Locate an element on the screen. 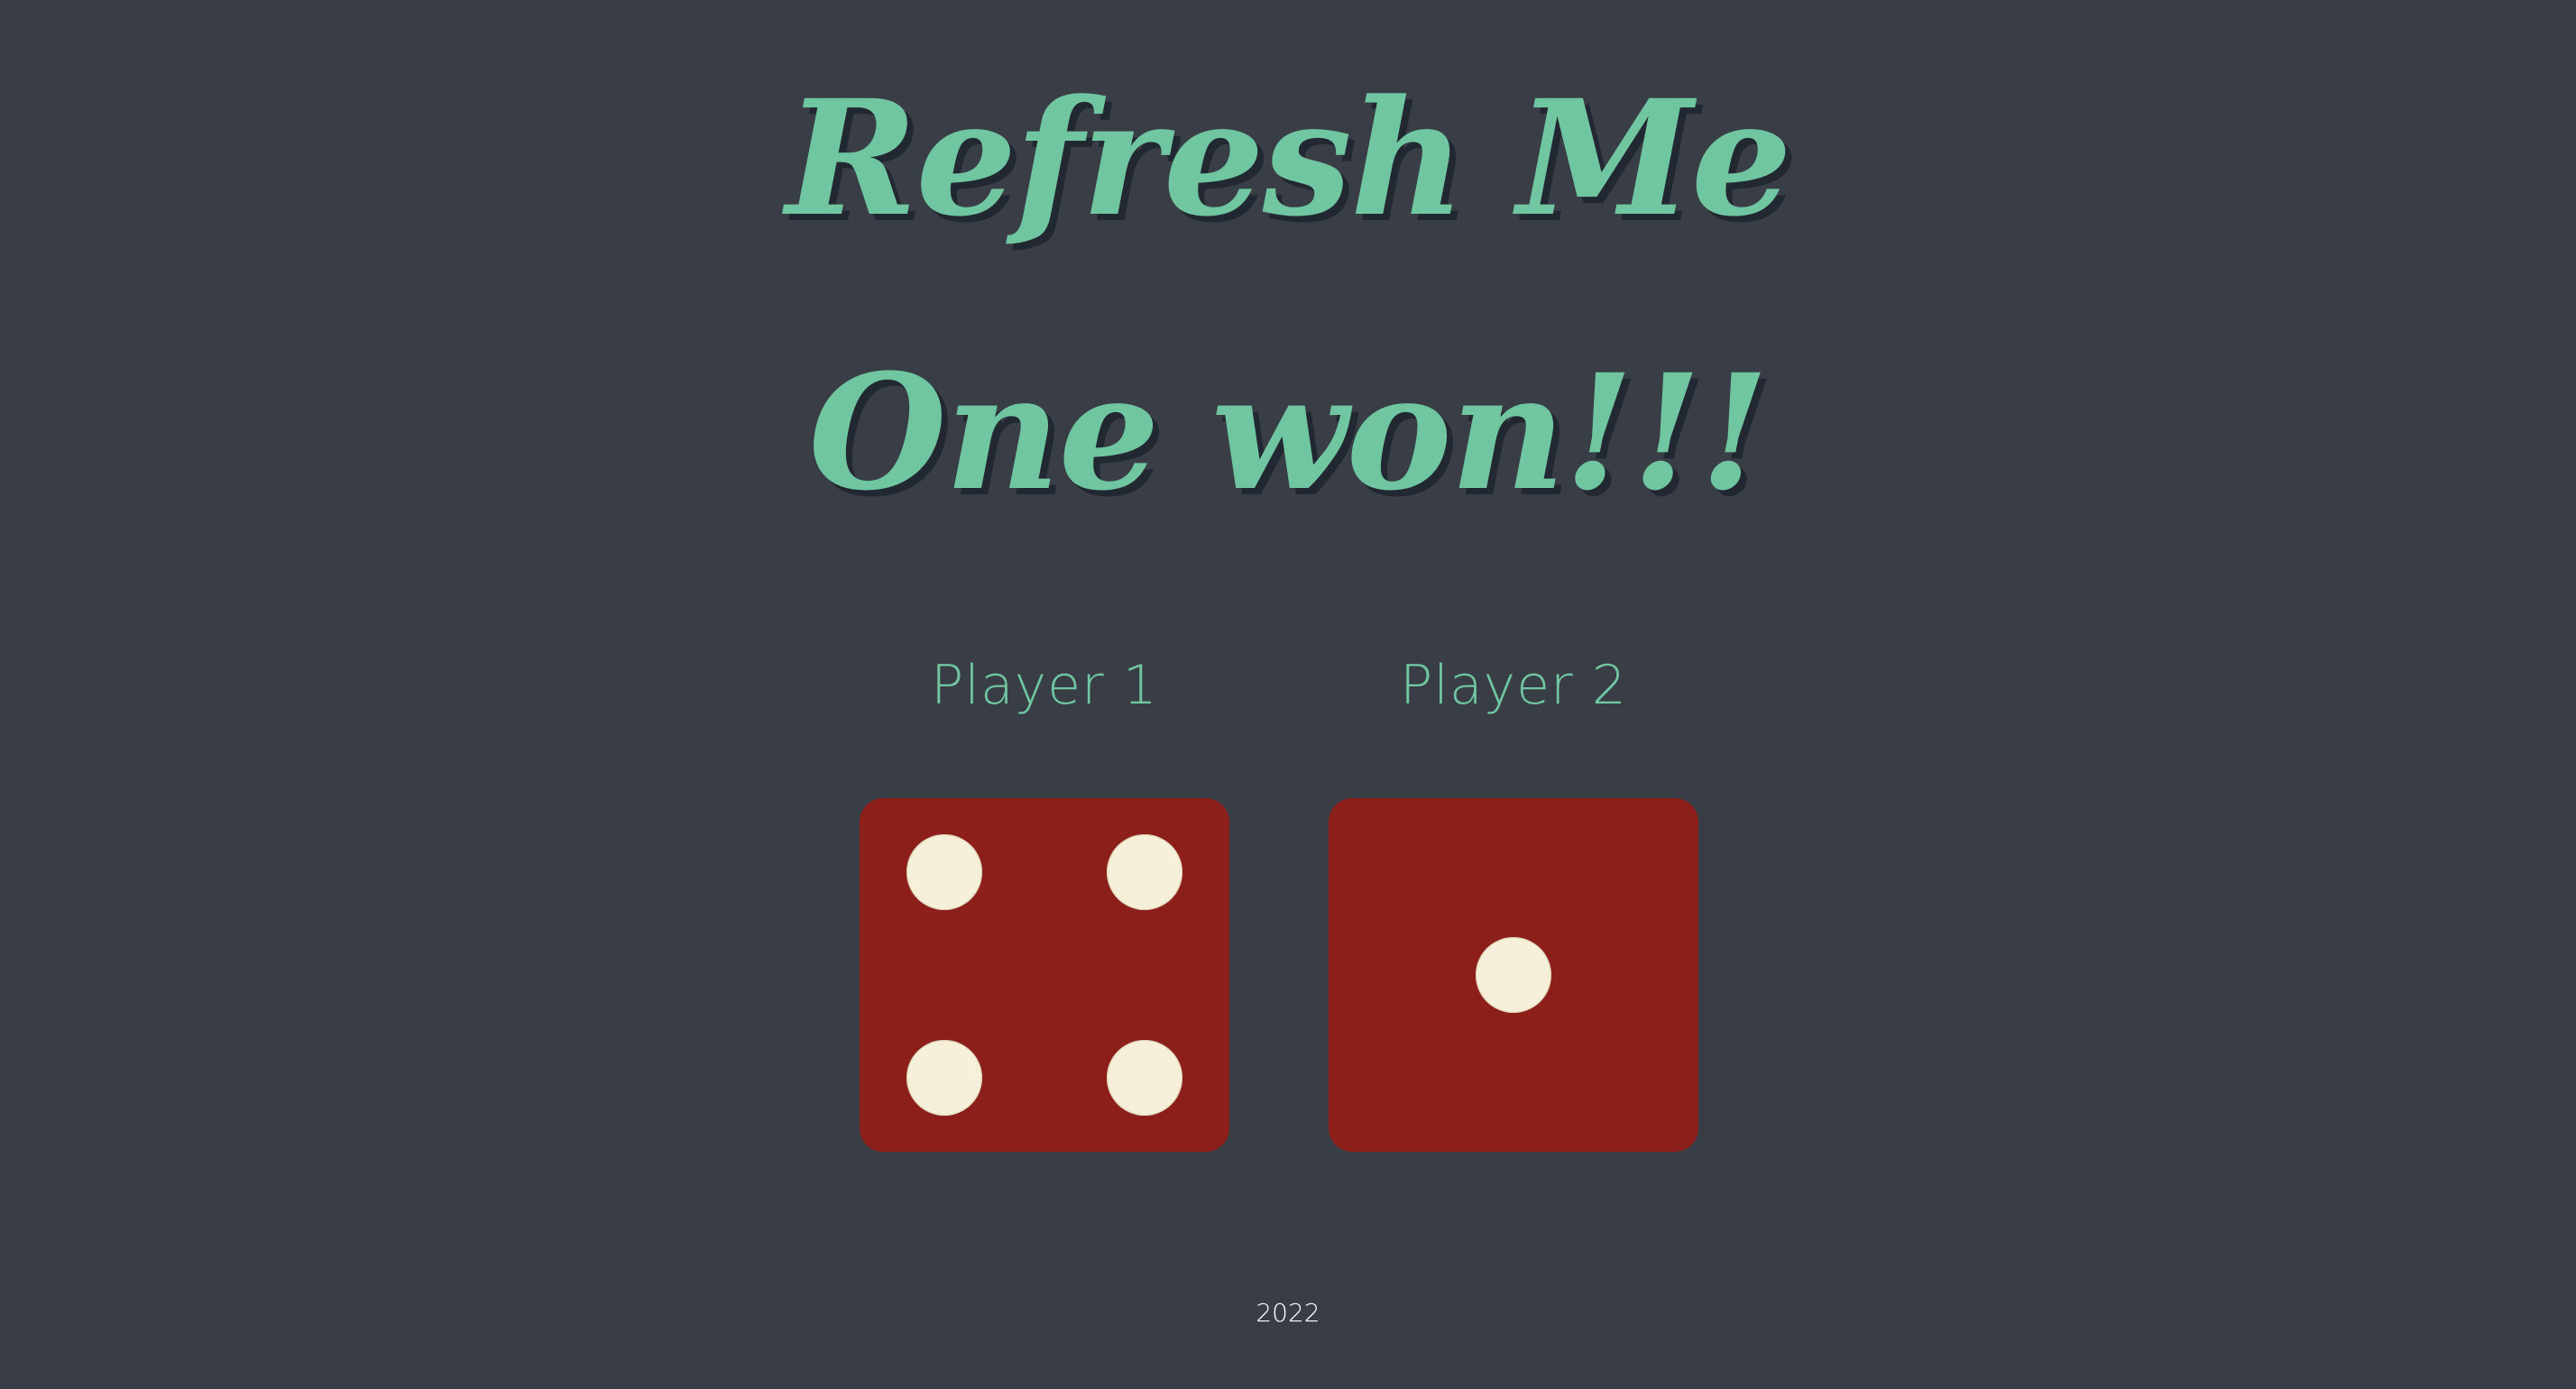  player-2-panel: Player 2 is located at coordinates (1514, 900).